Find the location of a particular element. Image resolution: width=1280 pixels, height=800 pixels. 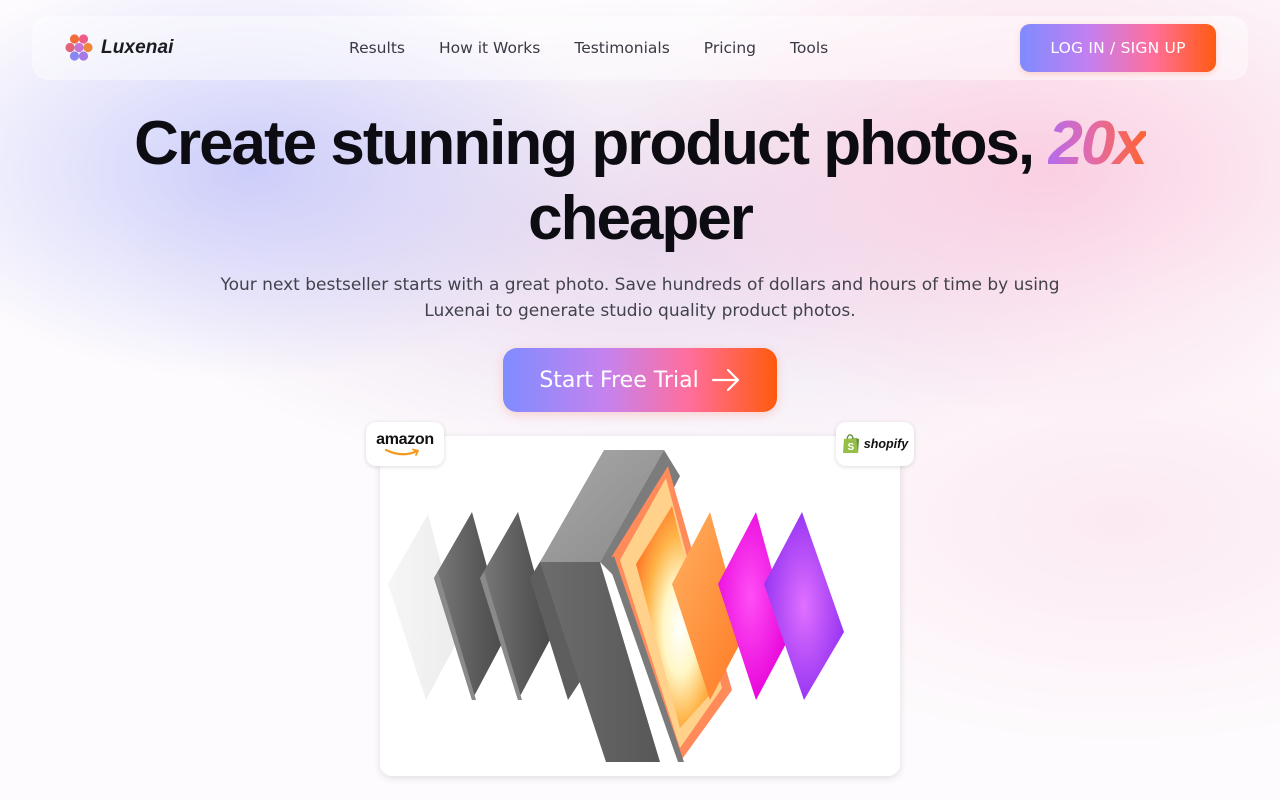

arrow-right-icon is located at coordinates (725, 380).